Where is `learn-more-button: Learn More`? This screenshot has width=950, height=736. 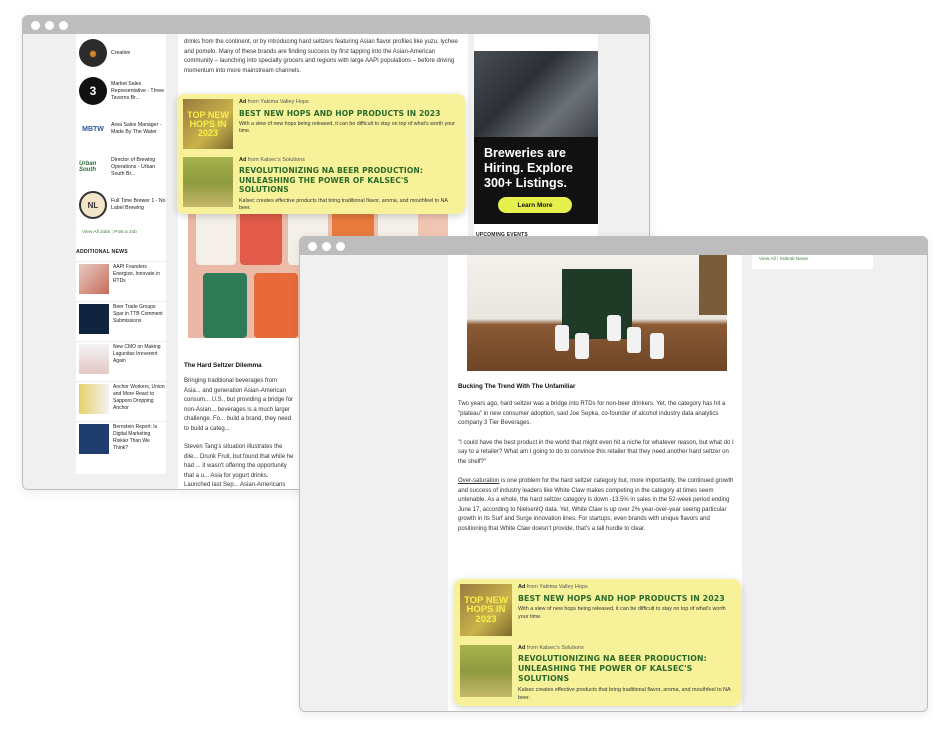
learn-more-button: Learn More is located at coordinates (535, 205).